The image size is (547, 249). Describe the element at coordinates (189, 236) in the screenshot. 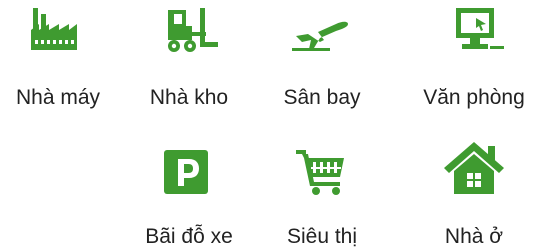

I see `category-label-parking: Bãi đỗ xe` at that location.